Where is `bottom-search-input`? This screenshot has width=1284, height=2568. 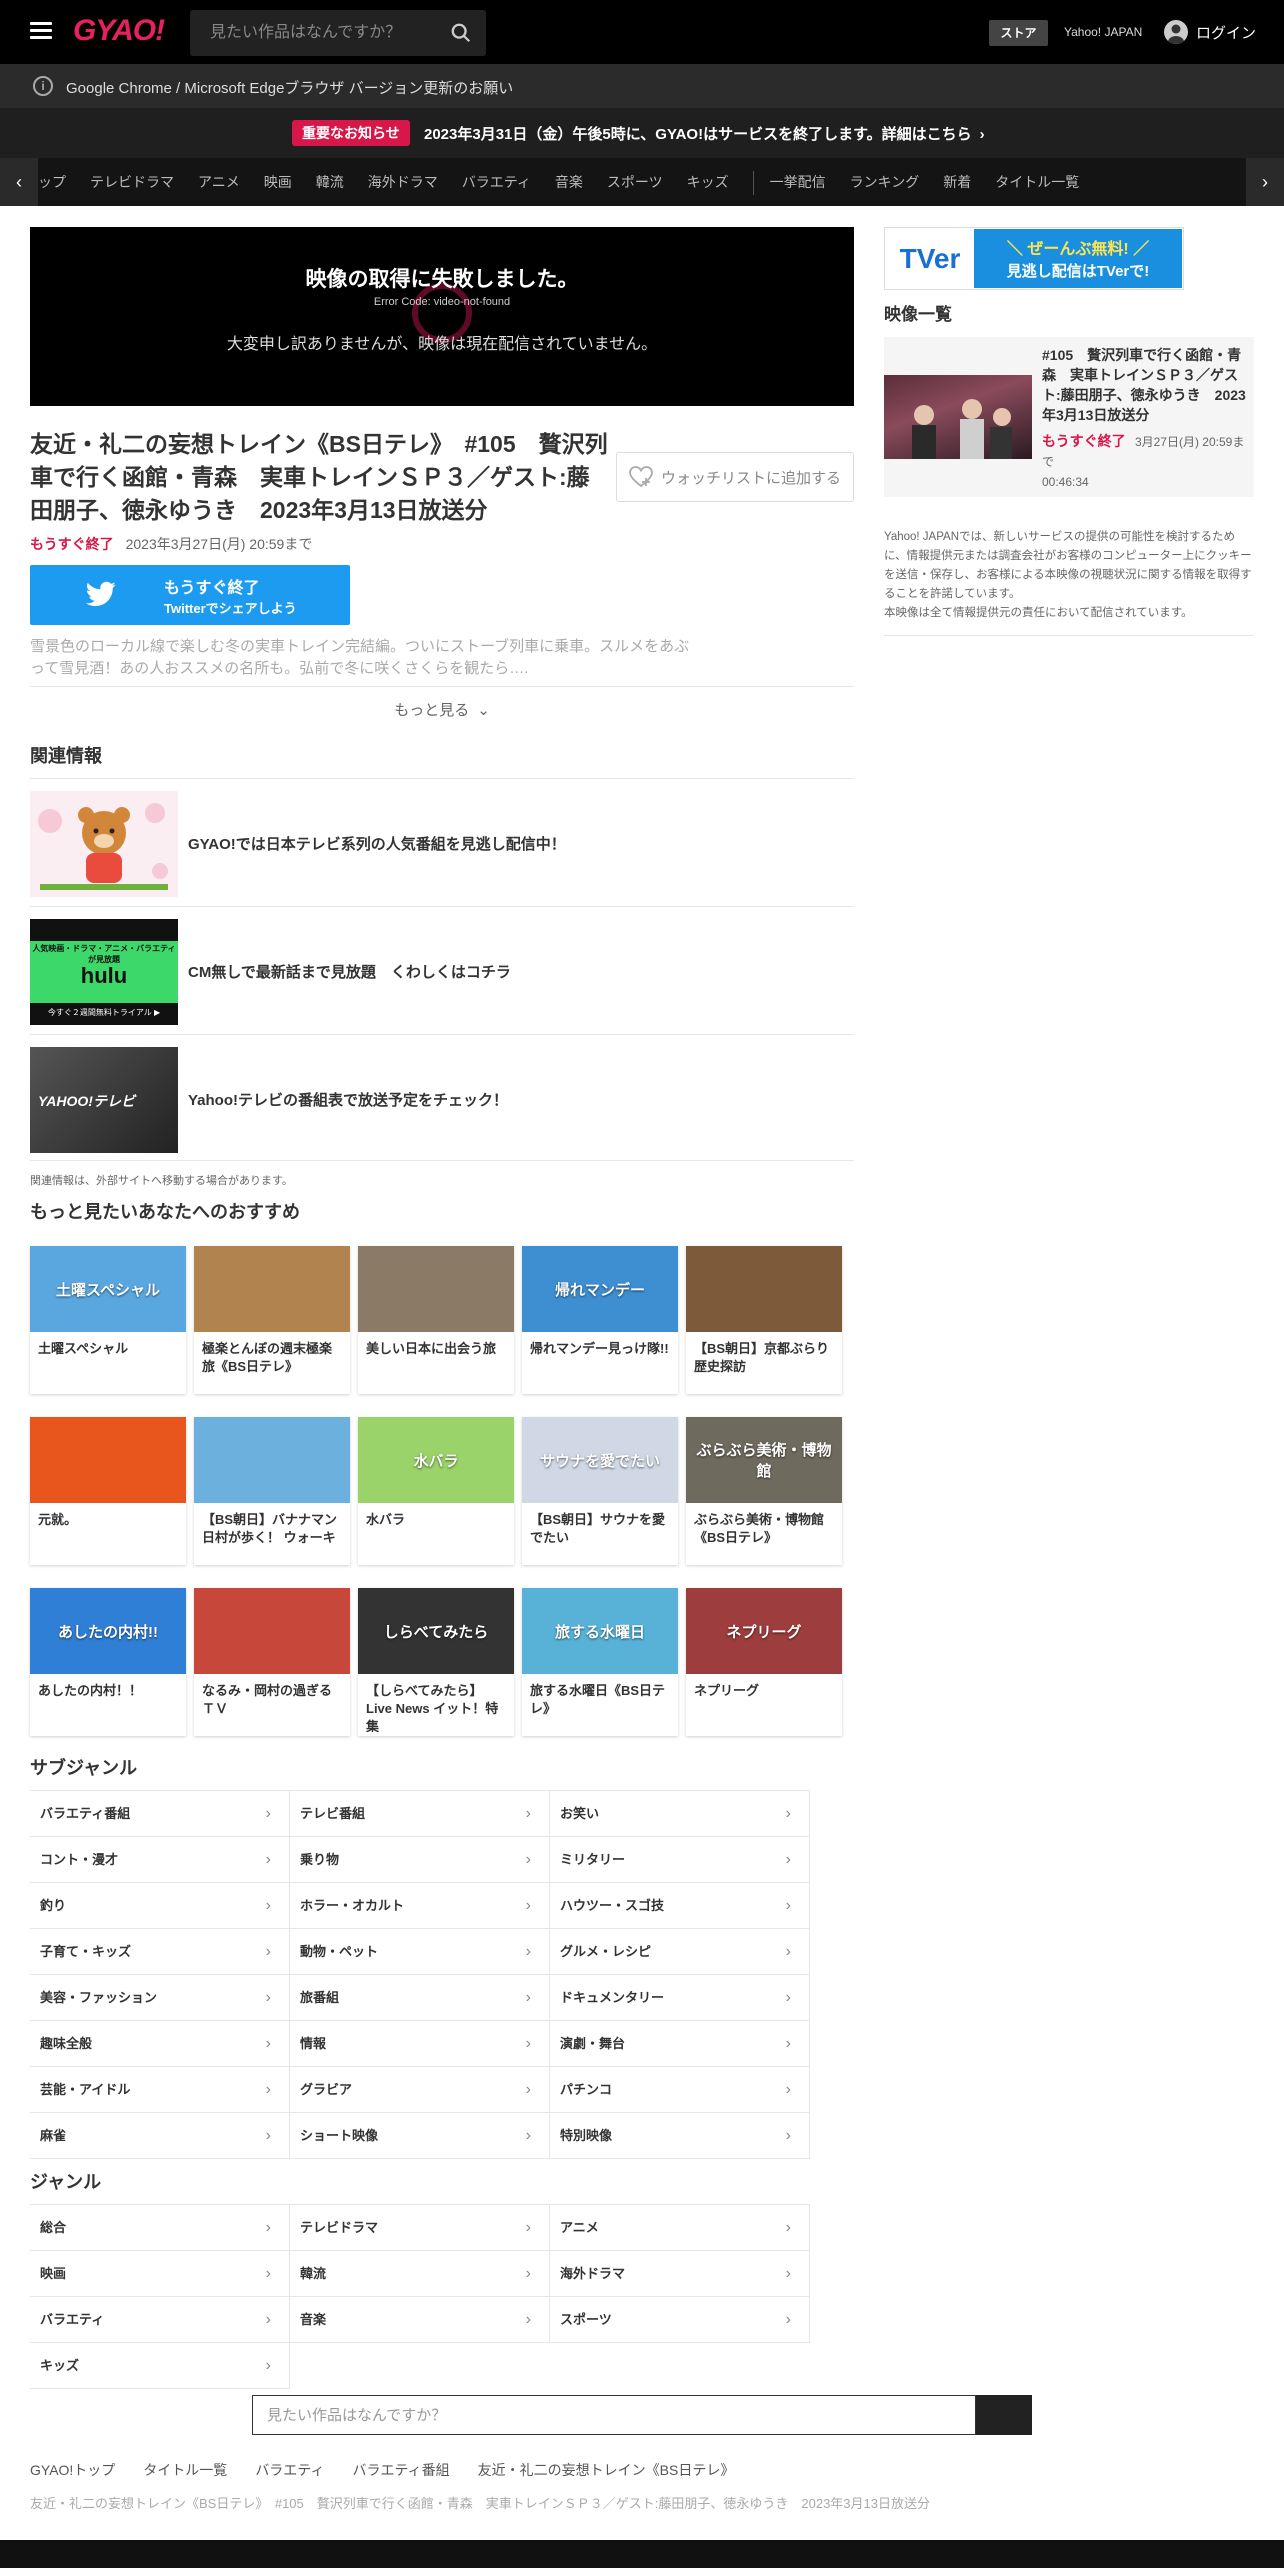
bottom-search-input is located at coordinates (614, 2415).